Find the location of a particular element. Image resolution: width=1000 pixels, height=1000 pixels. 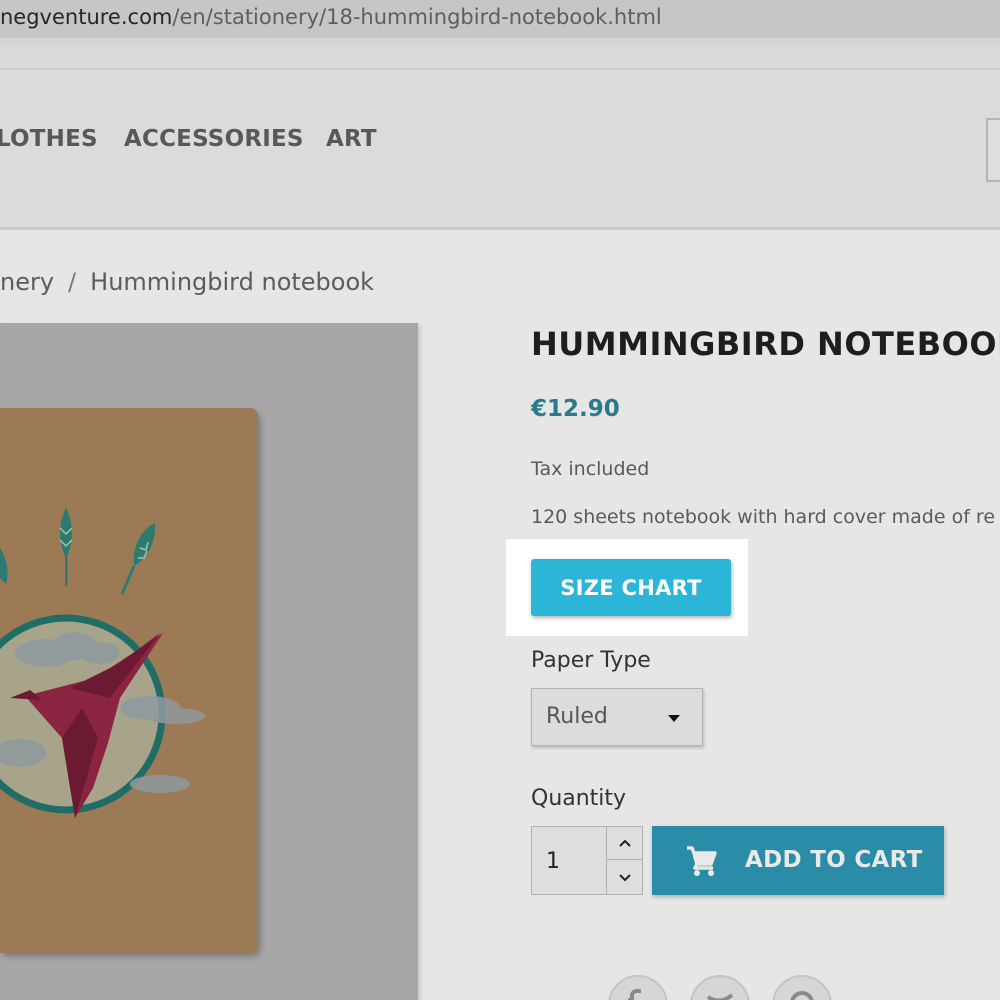

paper-type-value: Ruled is located at coordinates (577, 716).